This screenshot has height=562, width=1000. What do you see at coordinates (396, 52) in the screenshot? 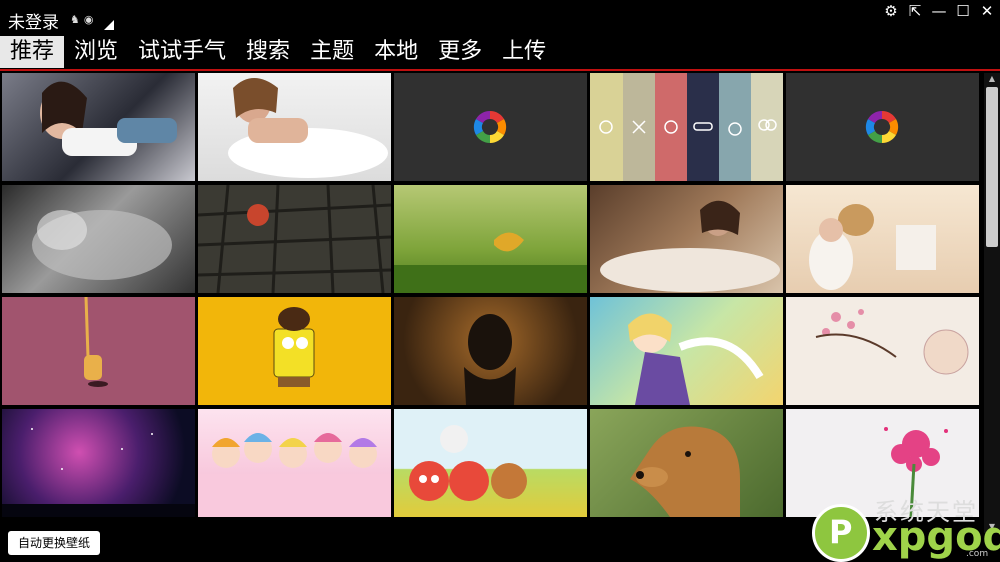
I see `tab-local: 本地` at bounding box center [396, 52].